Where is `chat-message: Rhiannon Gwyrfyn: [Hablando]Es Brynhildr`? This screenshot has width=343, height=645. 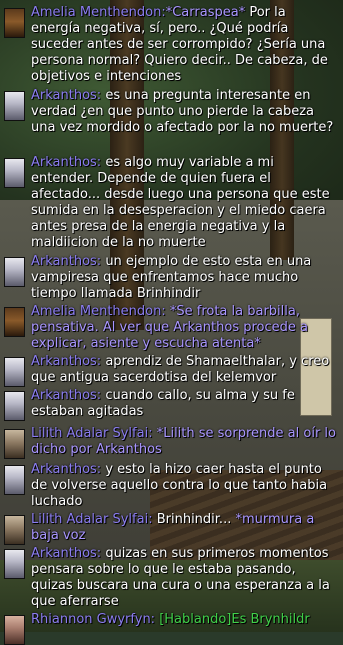
chat-message: Rhiannon Gwyrfyn: [Hablando]Es Brynhildr is located at coordinates (171, 628).